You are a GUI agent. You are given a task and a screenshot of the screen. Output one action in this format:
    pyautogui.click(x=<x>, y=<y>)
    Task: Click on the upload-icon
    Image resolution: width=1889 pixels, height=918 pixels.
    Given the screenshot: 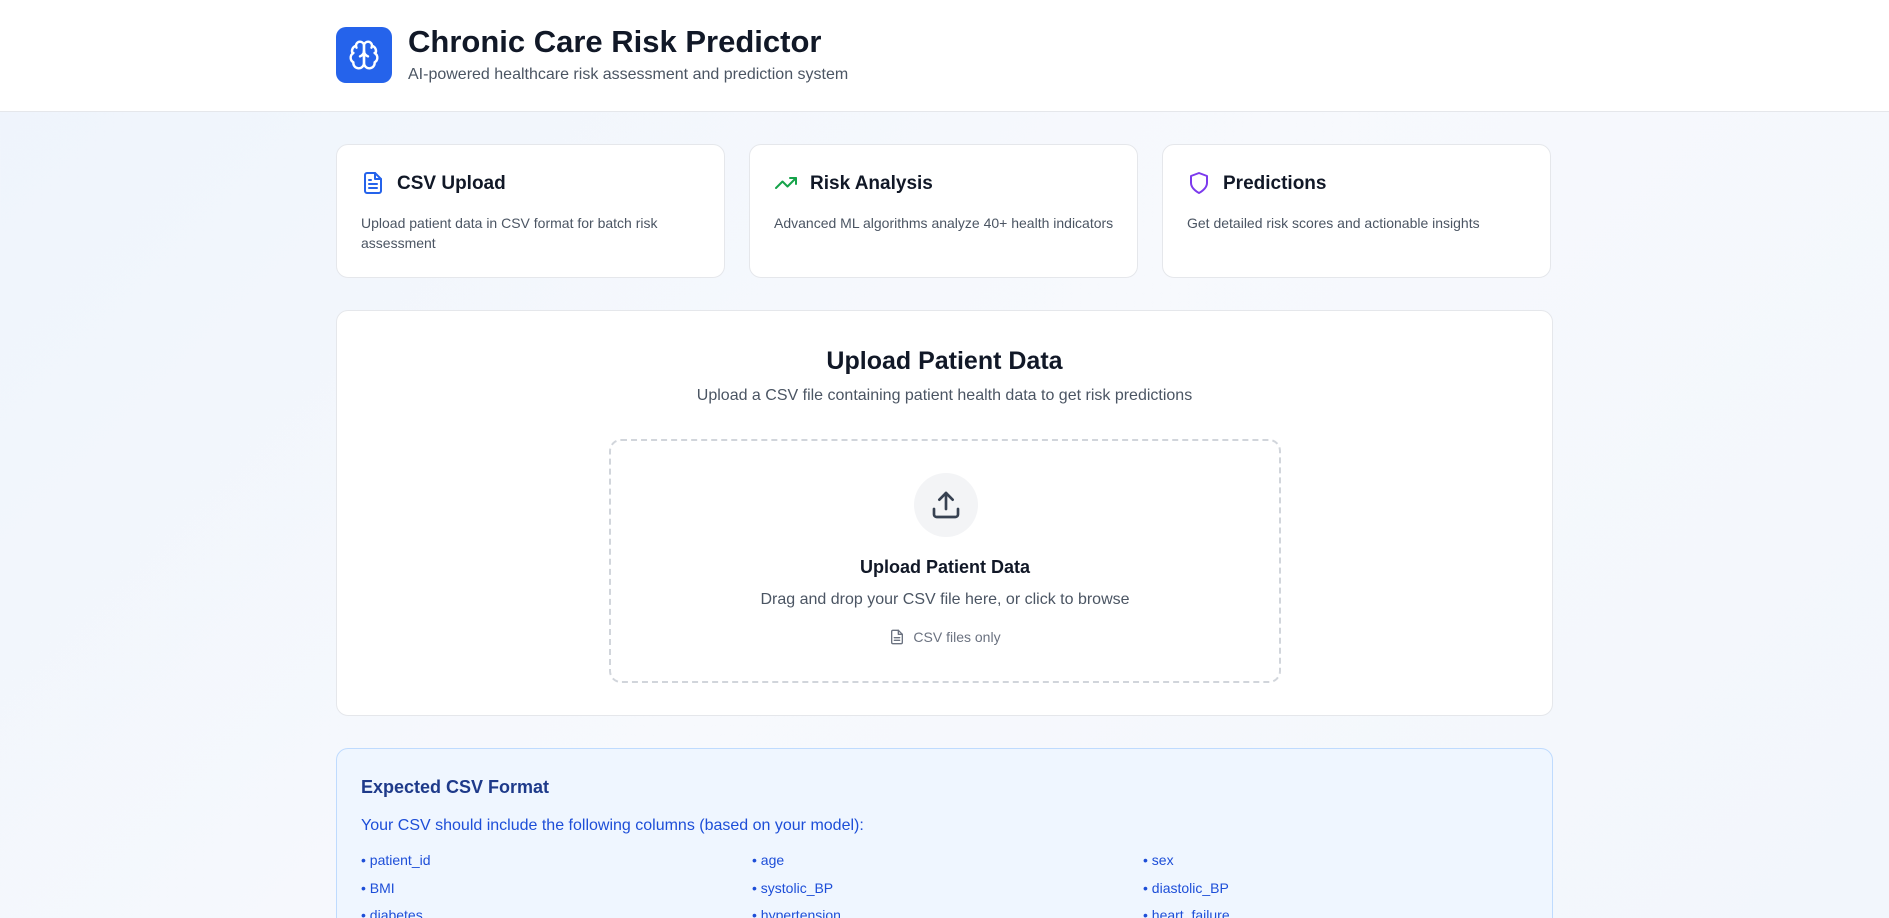 What is the action you would take?
    pyautogui.click(x=946, y=505)
    